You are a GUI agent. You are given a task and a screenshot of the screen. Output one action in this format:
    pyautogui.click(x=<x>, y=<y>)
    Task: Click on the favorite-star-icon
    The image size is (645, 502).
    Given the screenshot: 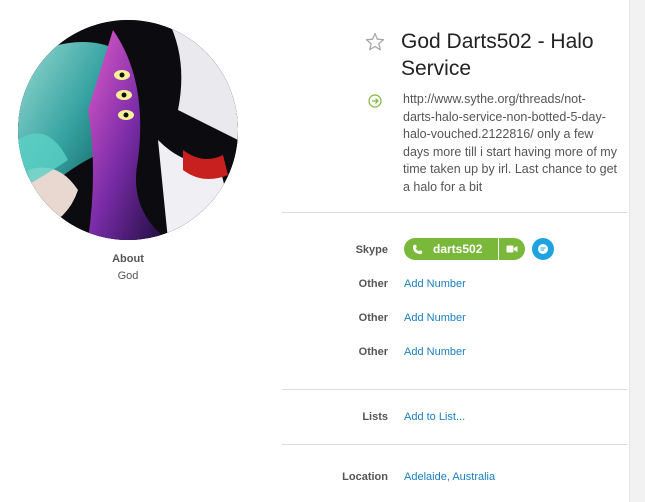 What is the action you would take?
    pyautogui.click(x=375, y=42)
    